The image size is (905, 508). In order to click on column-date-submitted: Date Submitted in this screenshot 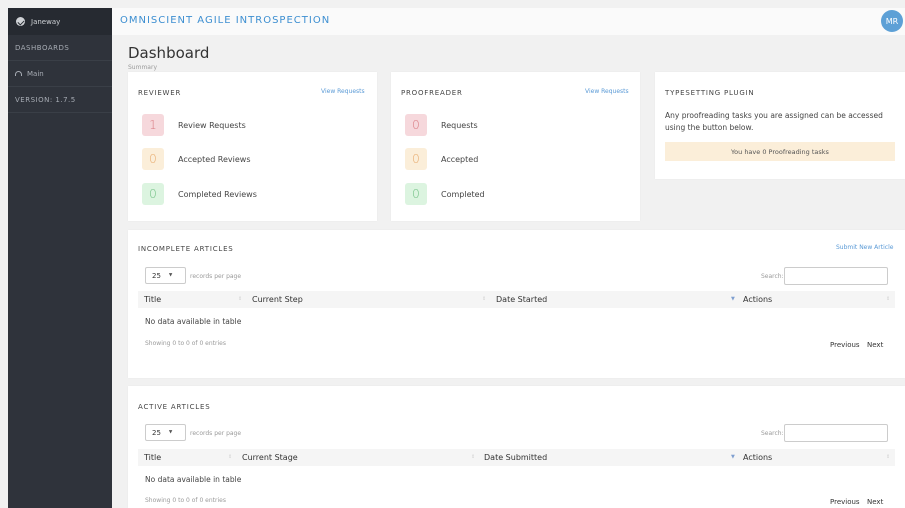, I will do `click(515, 457)`.